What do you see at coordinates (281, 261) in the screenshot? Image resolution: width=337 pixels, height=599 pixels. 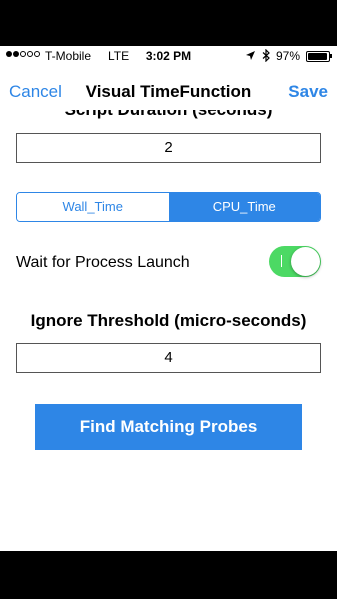 I see `toggle-on-mark` at bounding box center [281, 261].